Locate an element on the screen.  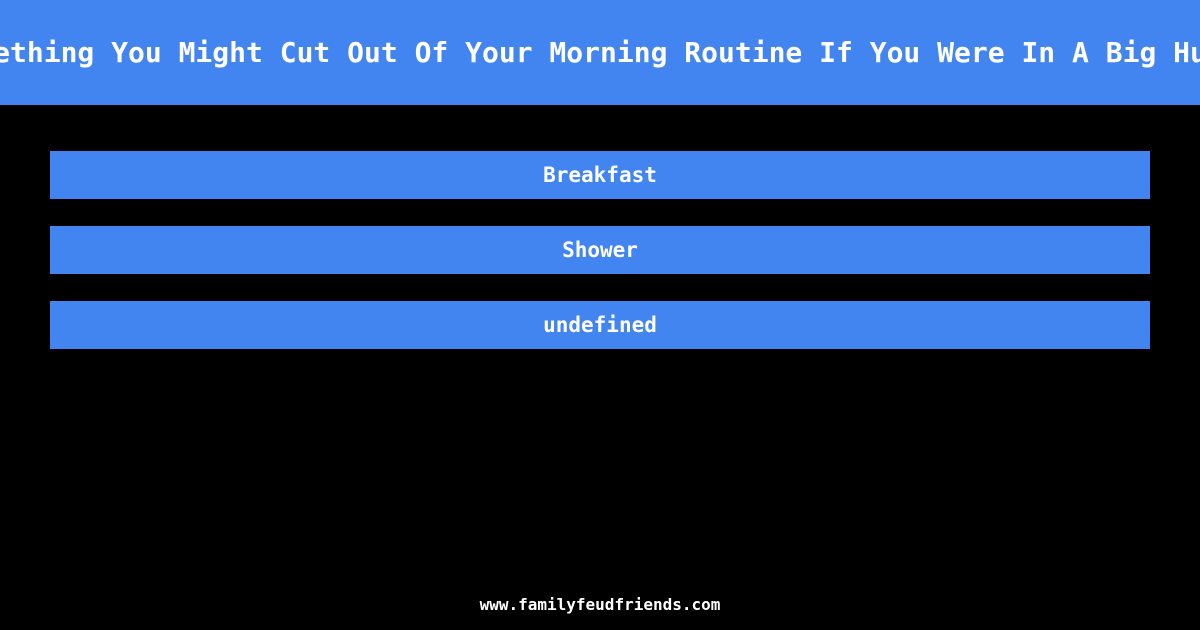
answer-text: Breakfast is located at coordinates (600, 175).